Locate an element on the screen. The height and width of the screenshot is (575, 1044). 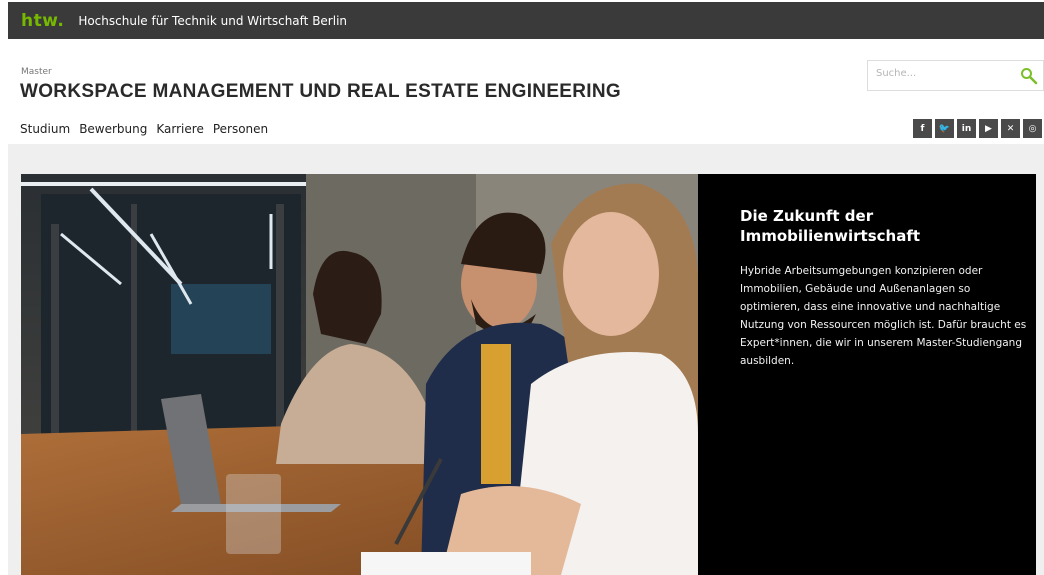
search-input is located at coordinates (946, 73).